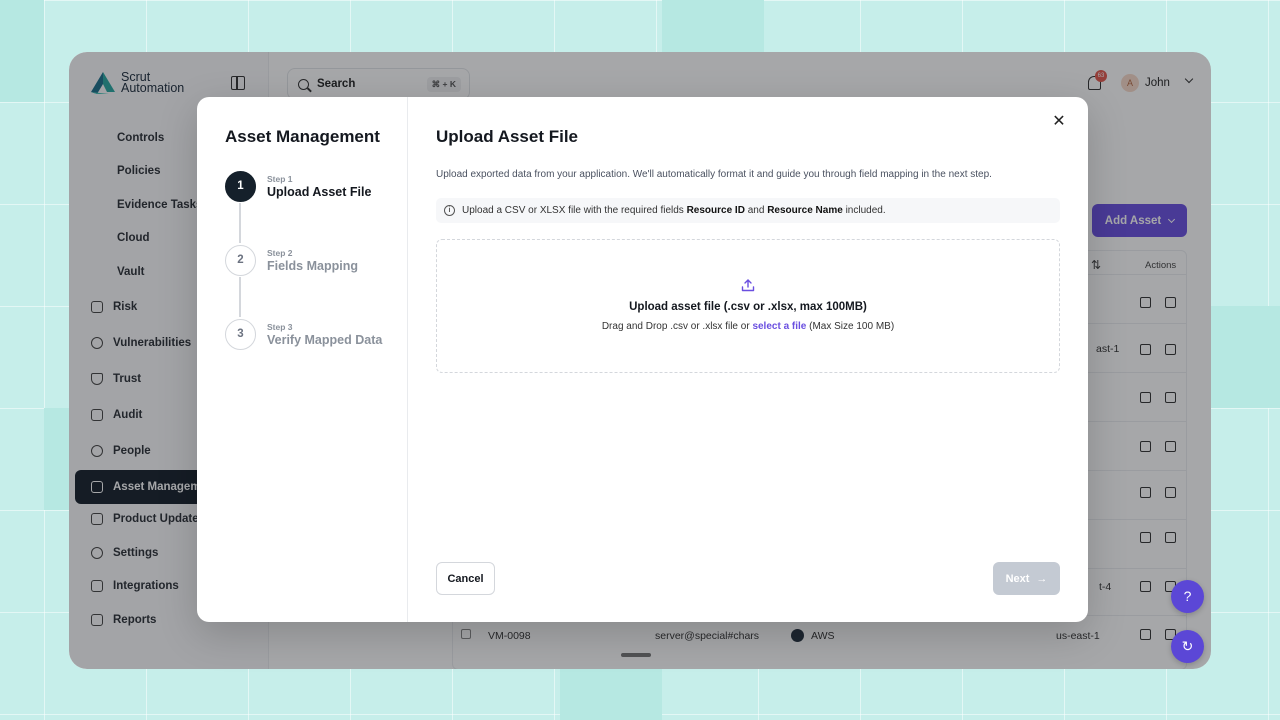 This screenshot has width=1280, height=720. Describe the element at coordinates (312, 266) in the screenshot. I see `step-label: Fields Mapping` at that location.